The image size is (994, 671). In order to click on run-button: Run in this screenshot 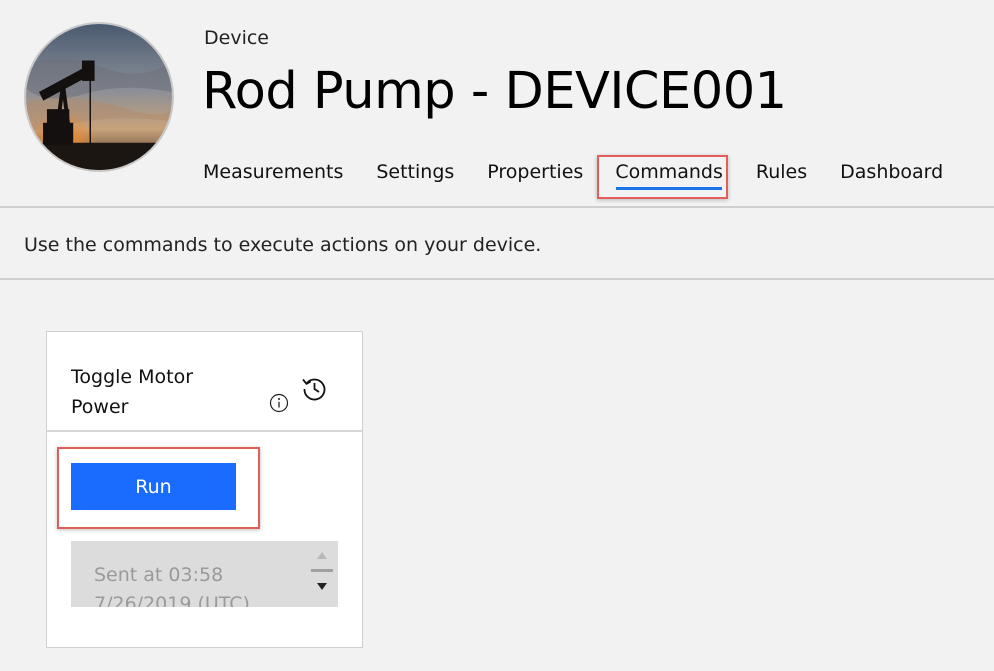, I will do `click(153, 486)`.